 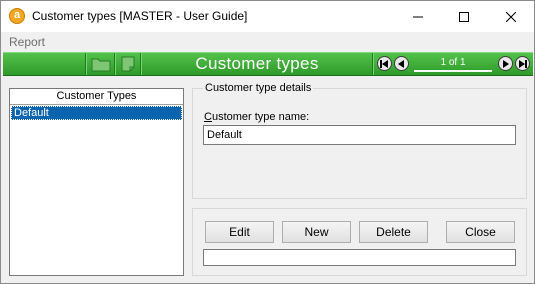 I want to click on previous-record-icon, so click(x=401, y=63).